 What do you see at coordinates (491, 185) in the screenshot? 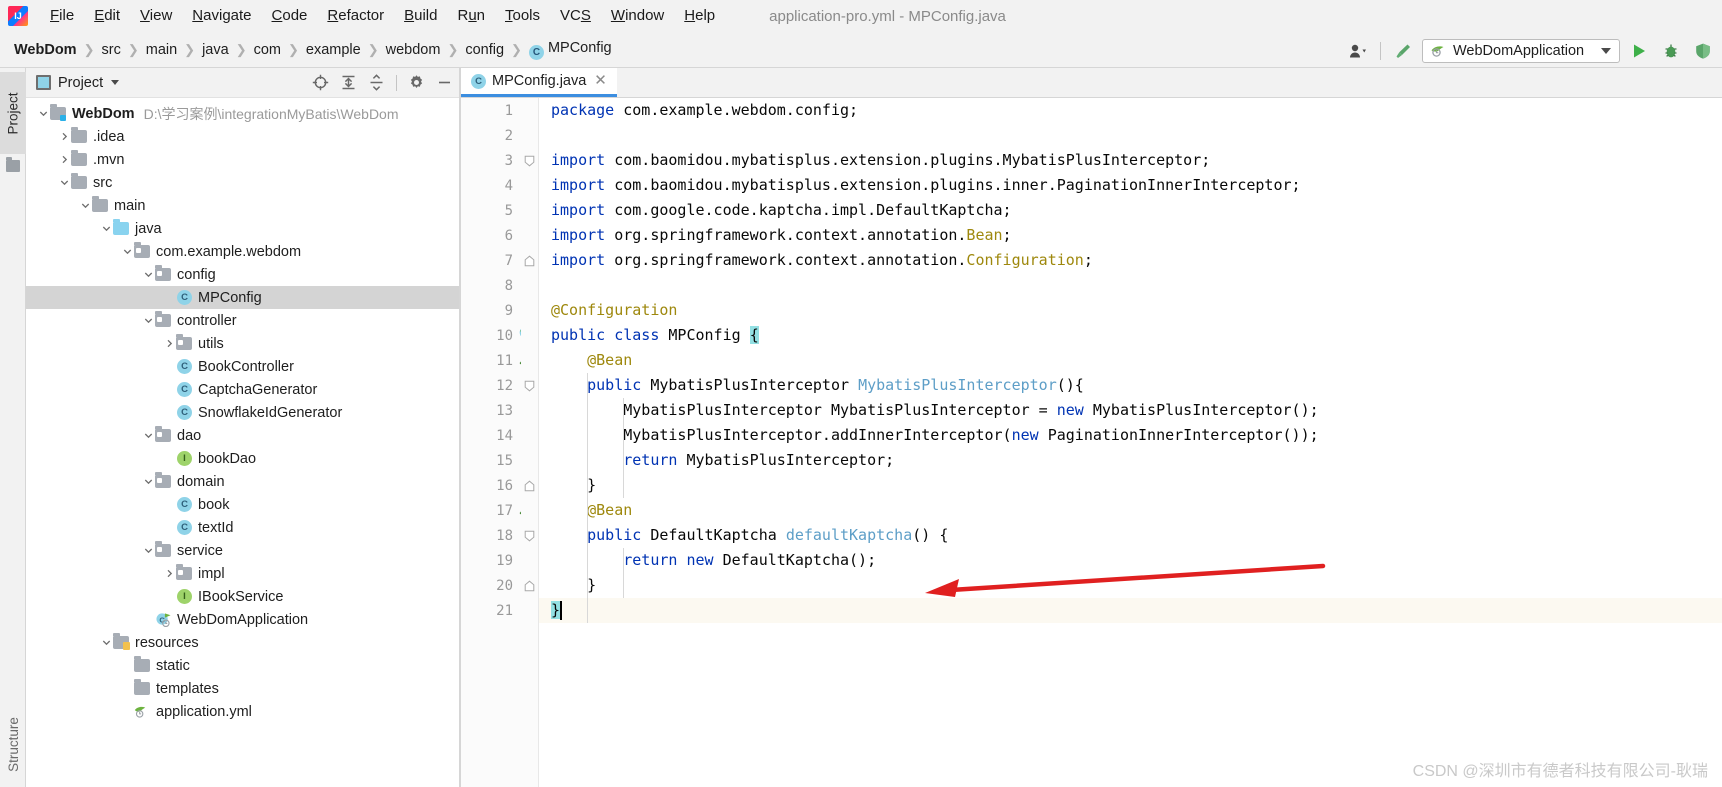
I see `line-number-4: 4` at bounding box center [491, 185].